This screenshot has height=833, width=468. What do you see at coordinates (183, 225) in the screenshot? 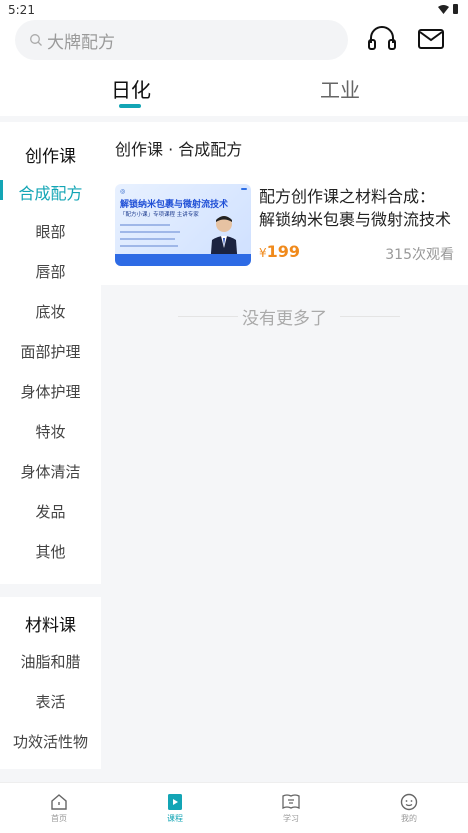
I see `course-thumbnail: ◎ 解锁纳米包裹与微射流技术 「配方小课」专项课程 主讲专家` at bounding box center [183, 225].